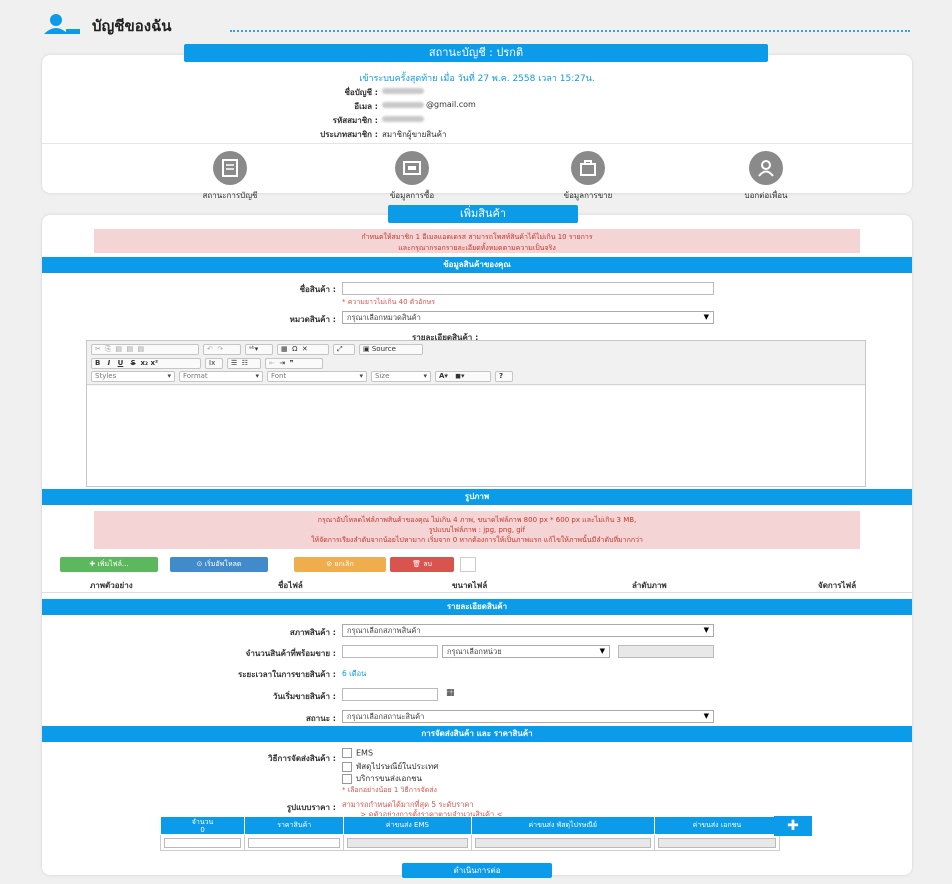  I want to click on format-label: Format, so click(195, 376).